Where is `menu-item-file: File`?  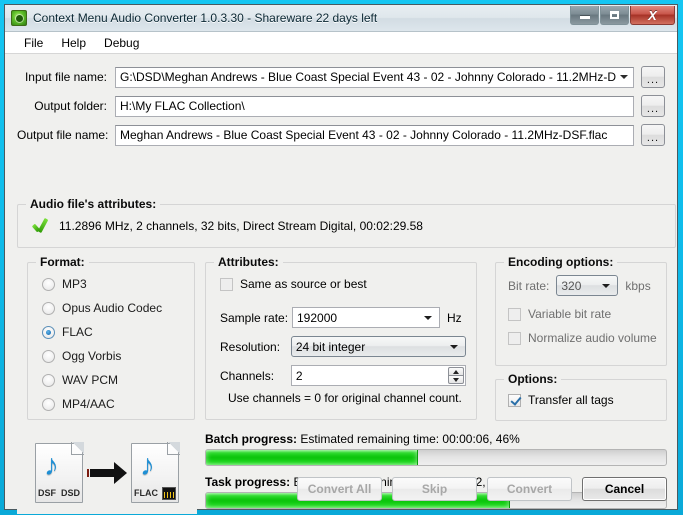 menu-item-file: File is located at coordinates (33, 43).